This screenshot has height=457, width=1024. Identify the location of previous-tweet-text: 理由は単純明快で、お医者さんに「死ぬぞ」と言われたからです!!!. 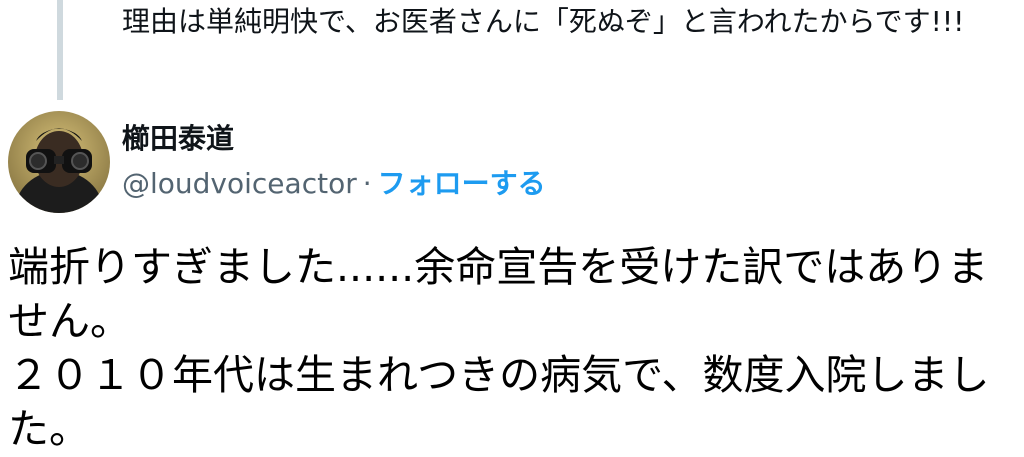
(543, 21).